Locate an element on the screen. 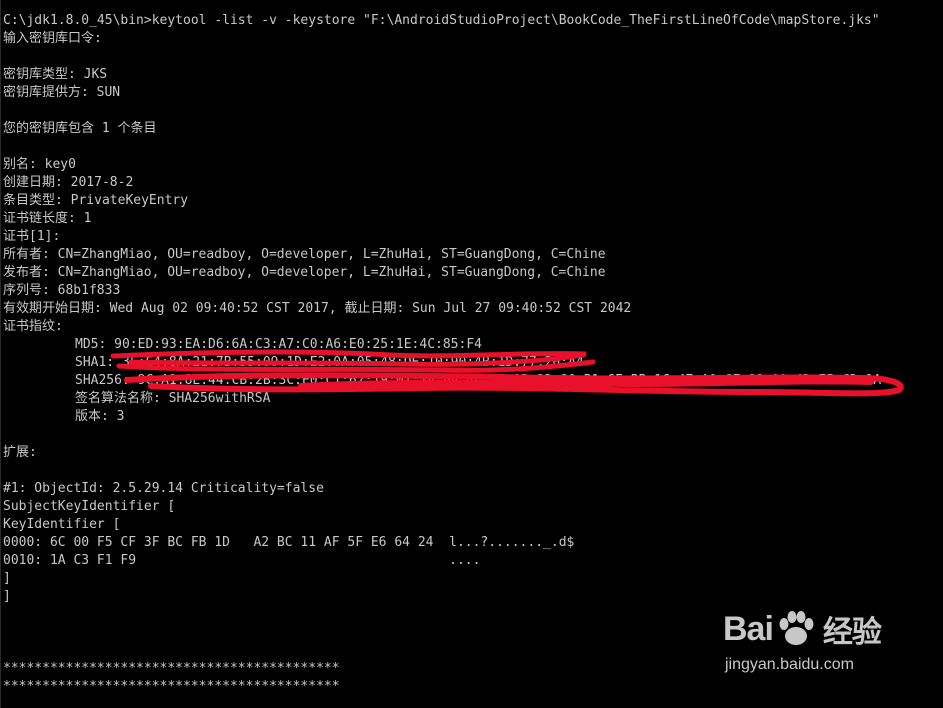 Image resolution: width=943 pixels, height=708 pixels. baidu-logo: Bai 经验 is located at coordinates (802, 629).